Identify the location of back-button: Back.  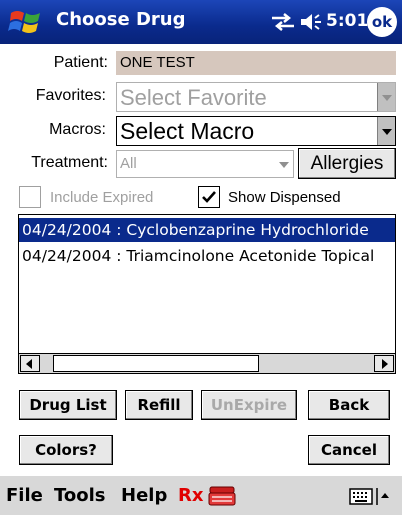
(349, 405).